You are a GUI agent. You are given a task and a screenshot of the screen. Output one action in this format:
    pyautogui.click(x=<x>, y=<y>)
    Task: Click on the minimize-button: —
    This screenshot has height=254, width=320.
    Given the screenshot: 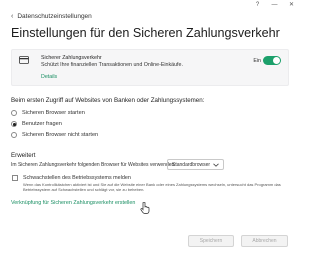 What is the action you would take?
    pyautogui.click(x=274, y=5)
    